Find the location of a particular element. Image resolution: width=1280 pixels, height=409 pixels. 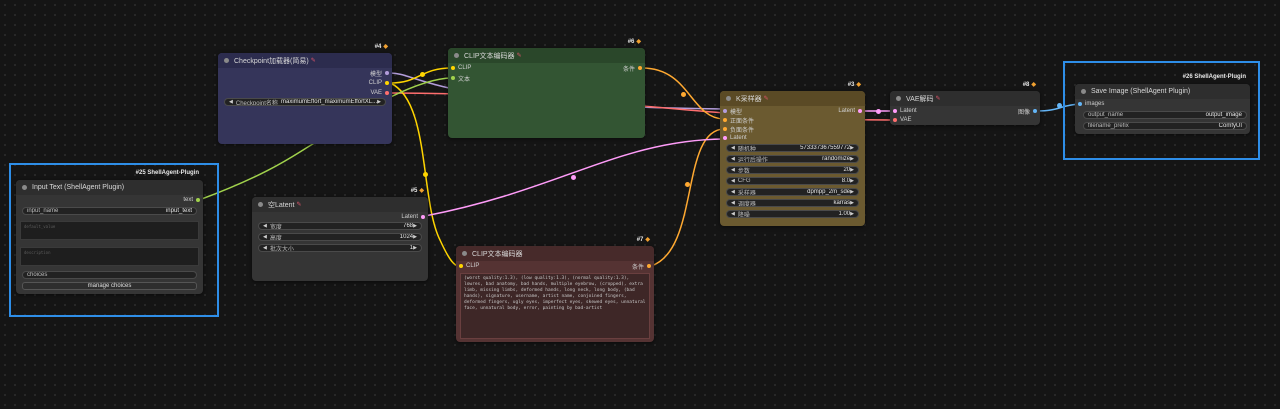

output-image: 图像 is located at coordinates (1027, 111).